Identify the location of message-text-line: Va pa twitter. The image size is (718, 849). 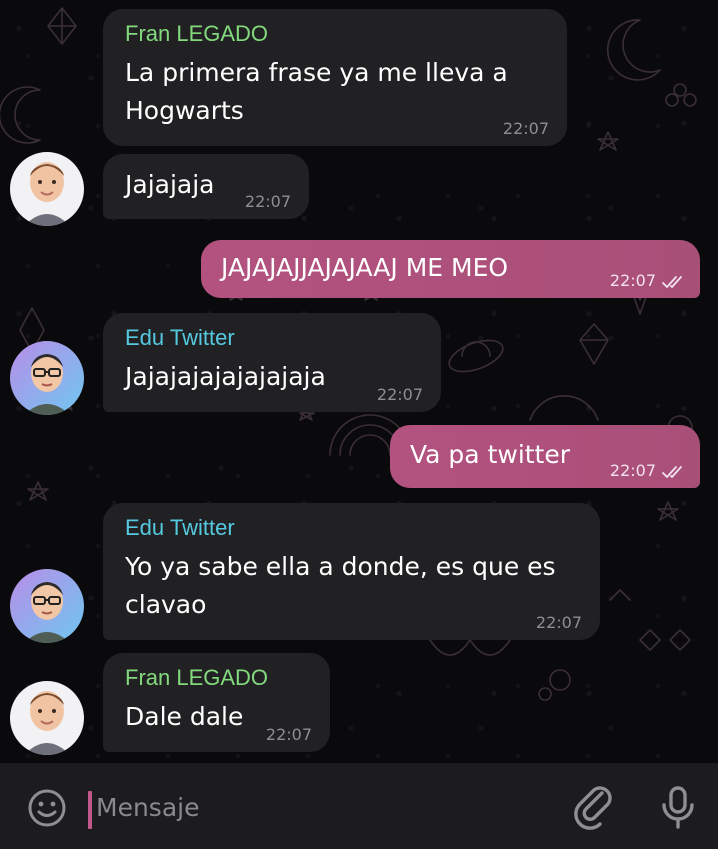
(490, 454).